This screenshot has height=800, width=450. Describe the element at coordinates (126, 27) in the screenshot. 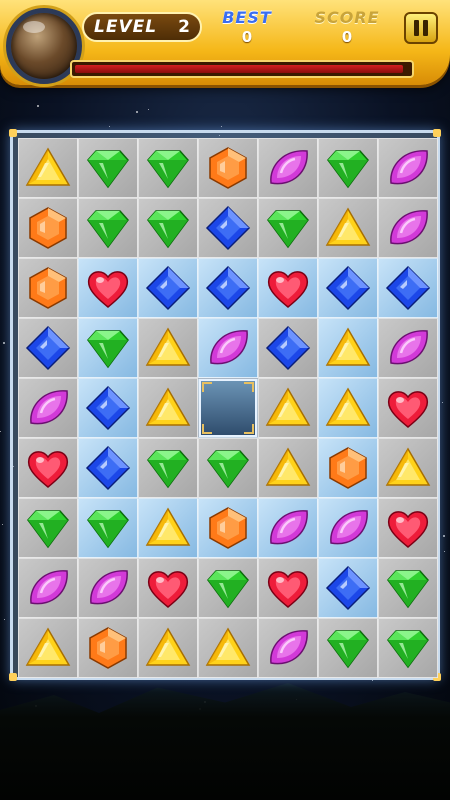

I see `level-label: LEVEL` at that location.